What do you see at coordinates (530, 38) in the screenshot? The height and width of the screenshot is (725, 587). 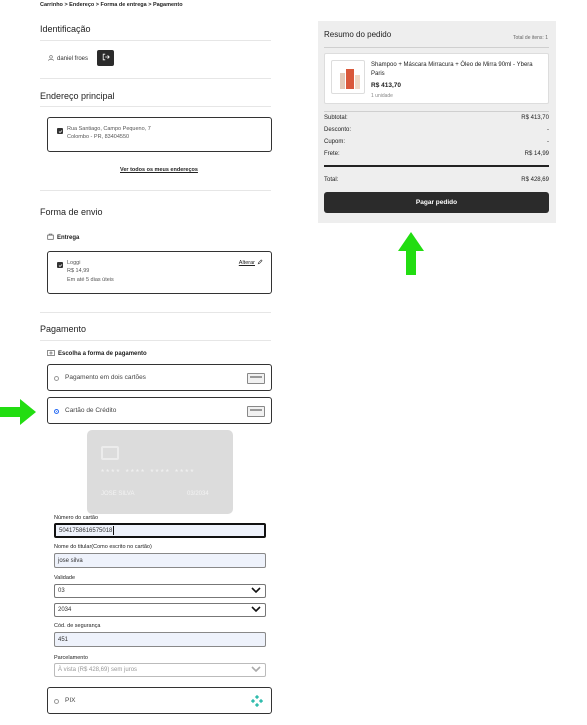 I see `summary-total-items: Total de itens: 1` at bounding box center [530, 38].